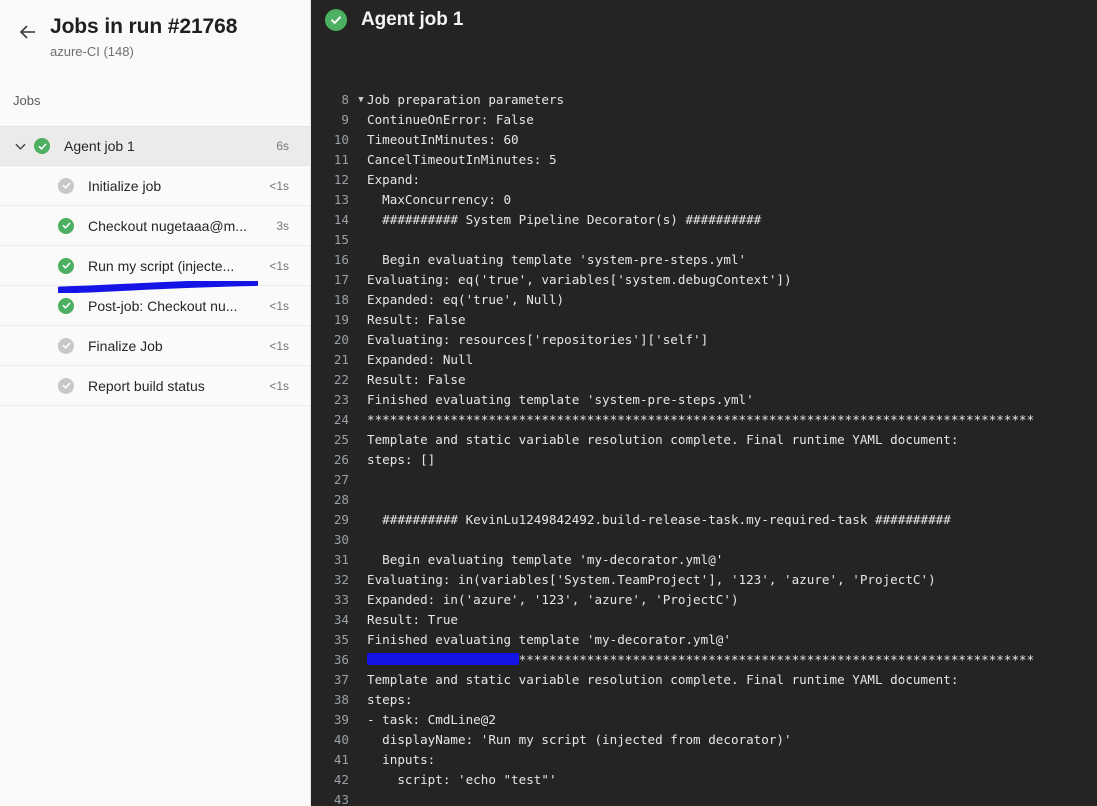 Image resolution: width=1097 pixels, height=806 pixels. I want to click on chevron-down-icon, so click(20, 146).